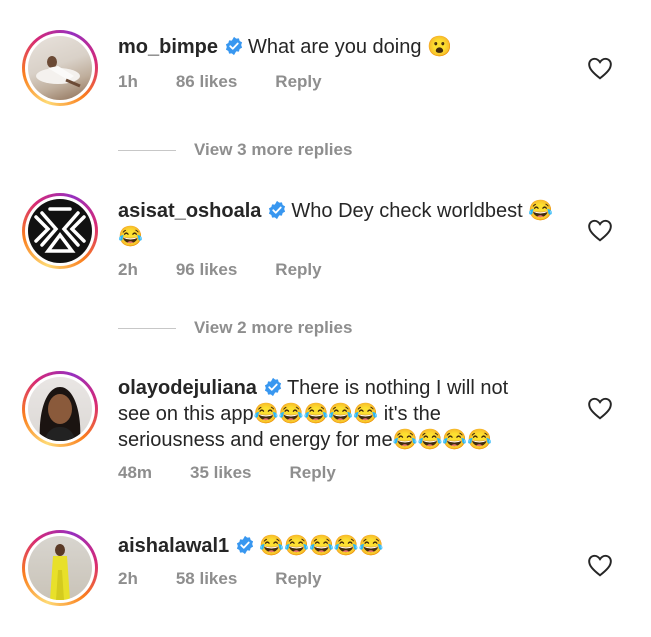 Image resolution: width=651 pixels, height=637 pixels. Describe the element at coordinates (273, 149) in the screenshot. I see `view-replies-label: View 3 more replies` at that location.